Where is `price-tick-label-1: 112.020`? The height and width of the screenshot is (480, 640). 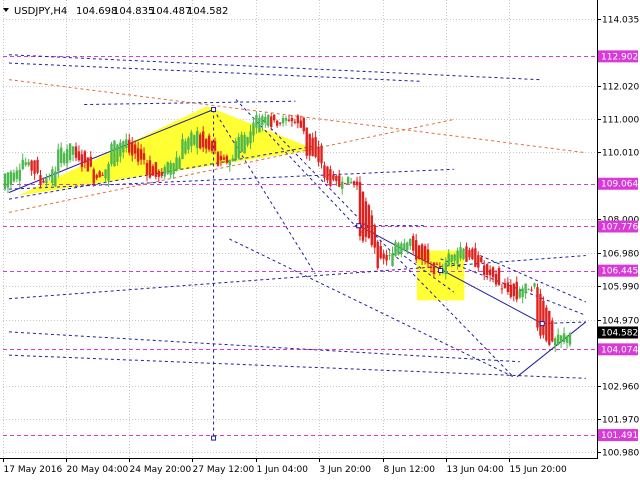
price-tick-label-1: 112.020 is located at coordinates (620, 88).